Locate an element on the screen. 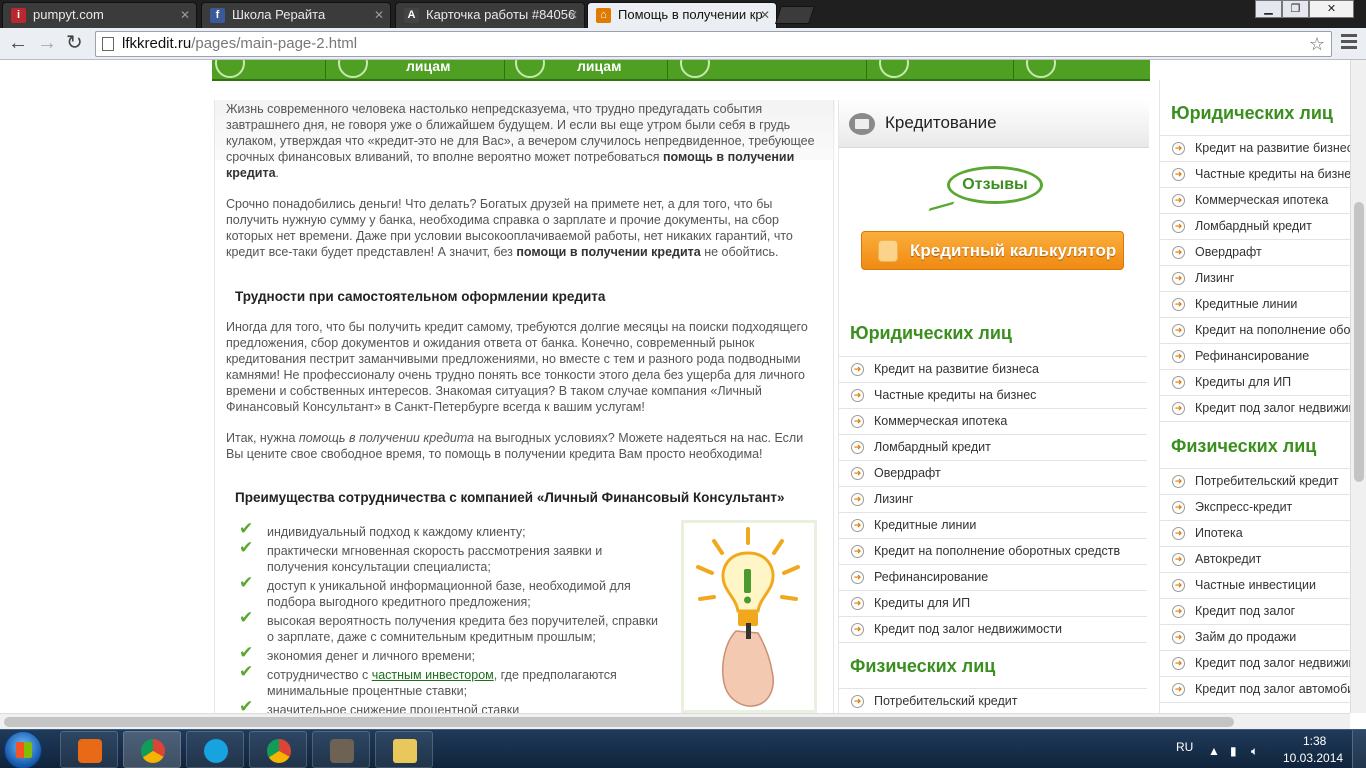 This screenshot has width=1366, height=768. sidebar-link: ➜ Экспресс-кредит is located at coordinates (1255, 508).